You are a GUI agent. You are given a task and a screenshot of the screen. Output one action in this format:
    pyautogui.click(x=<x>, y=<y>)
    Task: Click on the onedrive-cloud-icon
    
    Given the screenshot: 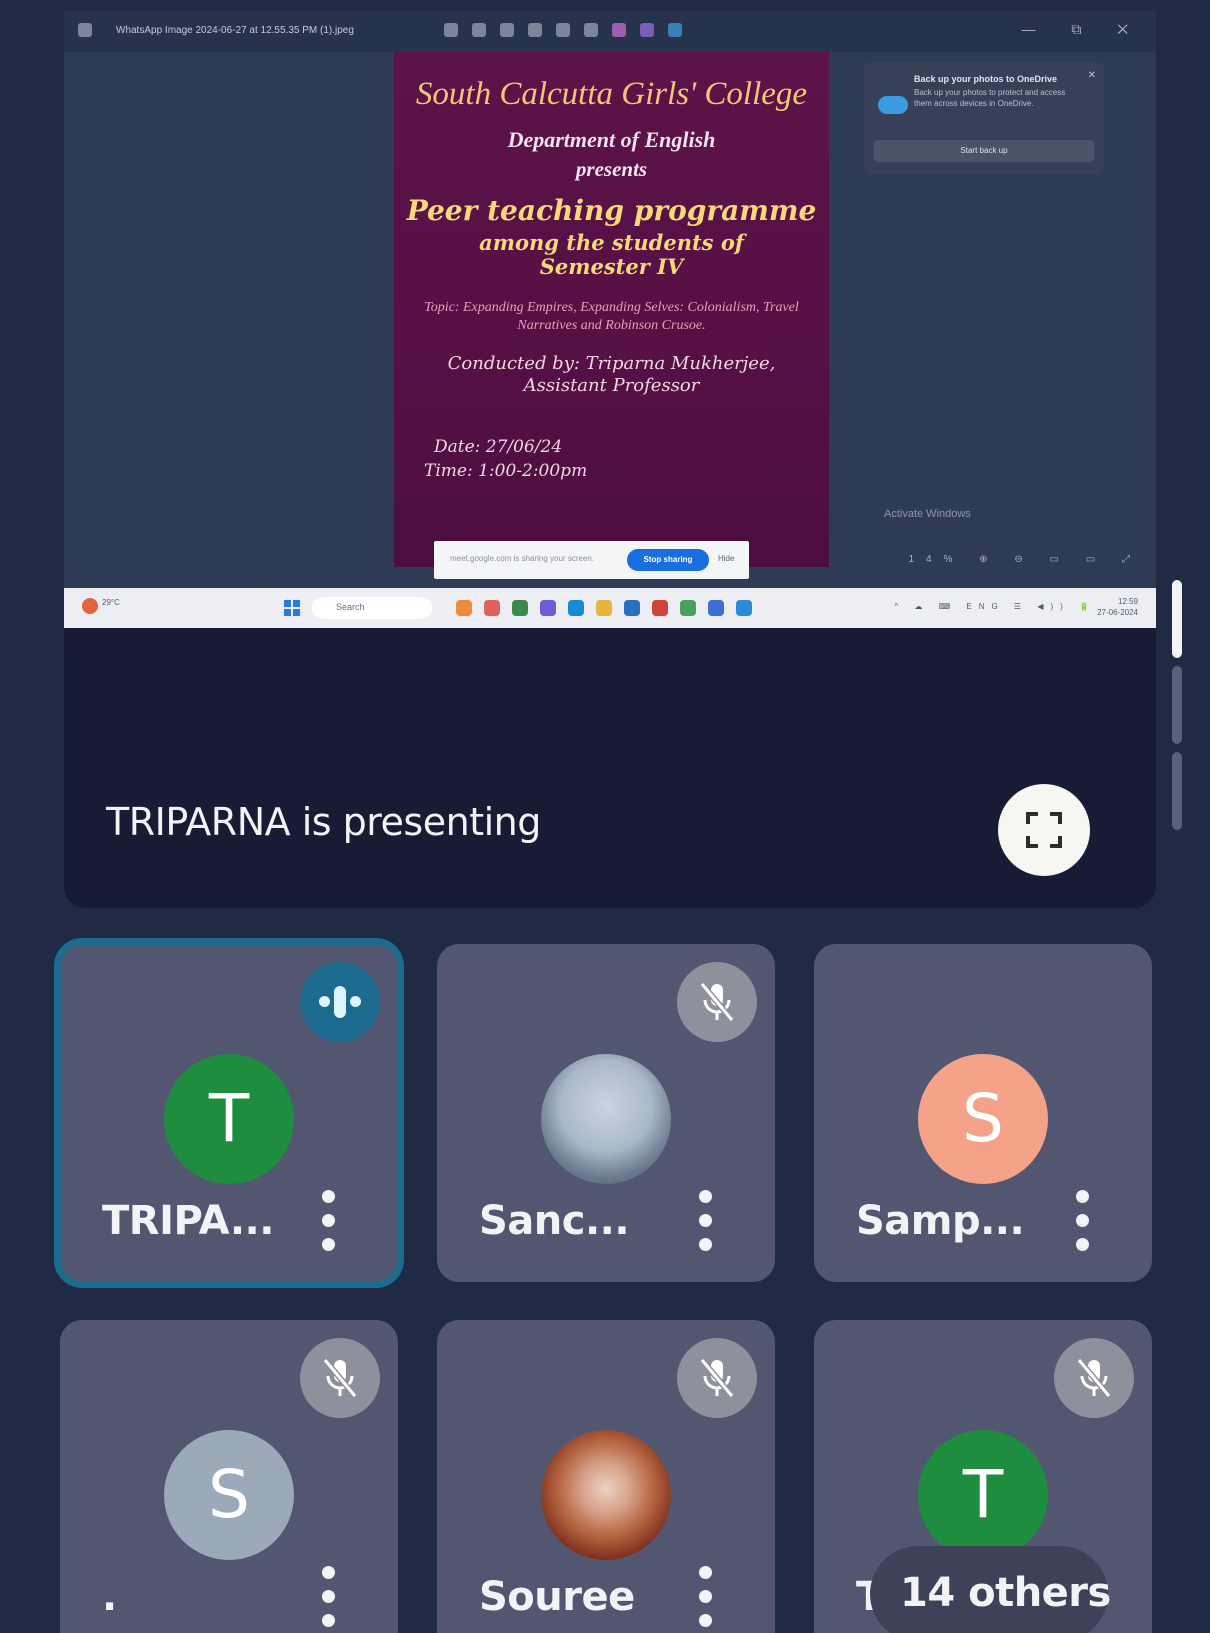 What is the action you would take?
    pyautogui.click(x=893, y=105)
    